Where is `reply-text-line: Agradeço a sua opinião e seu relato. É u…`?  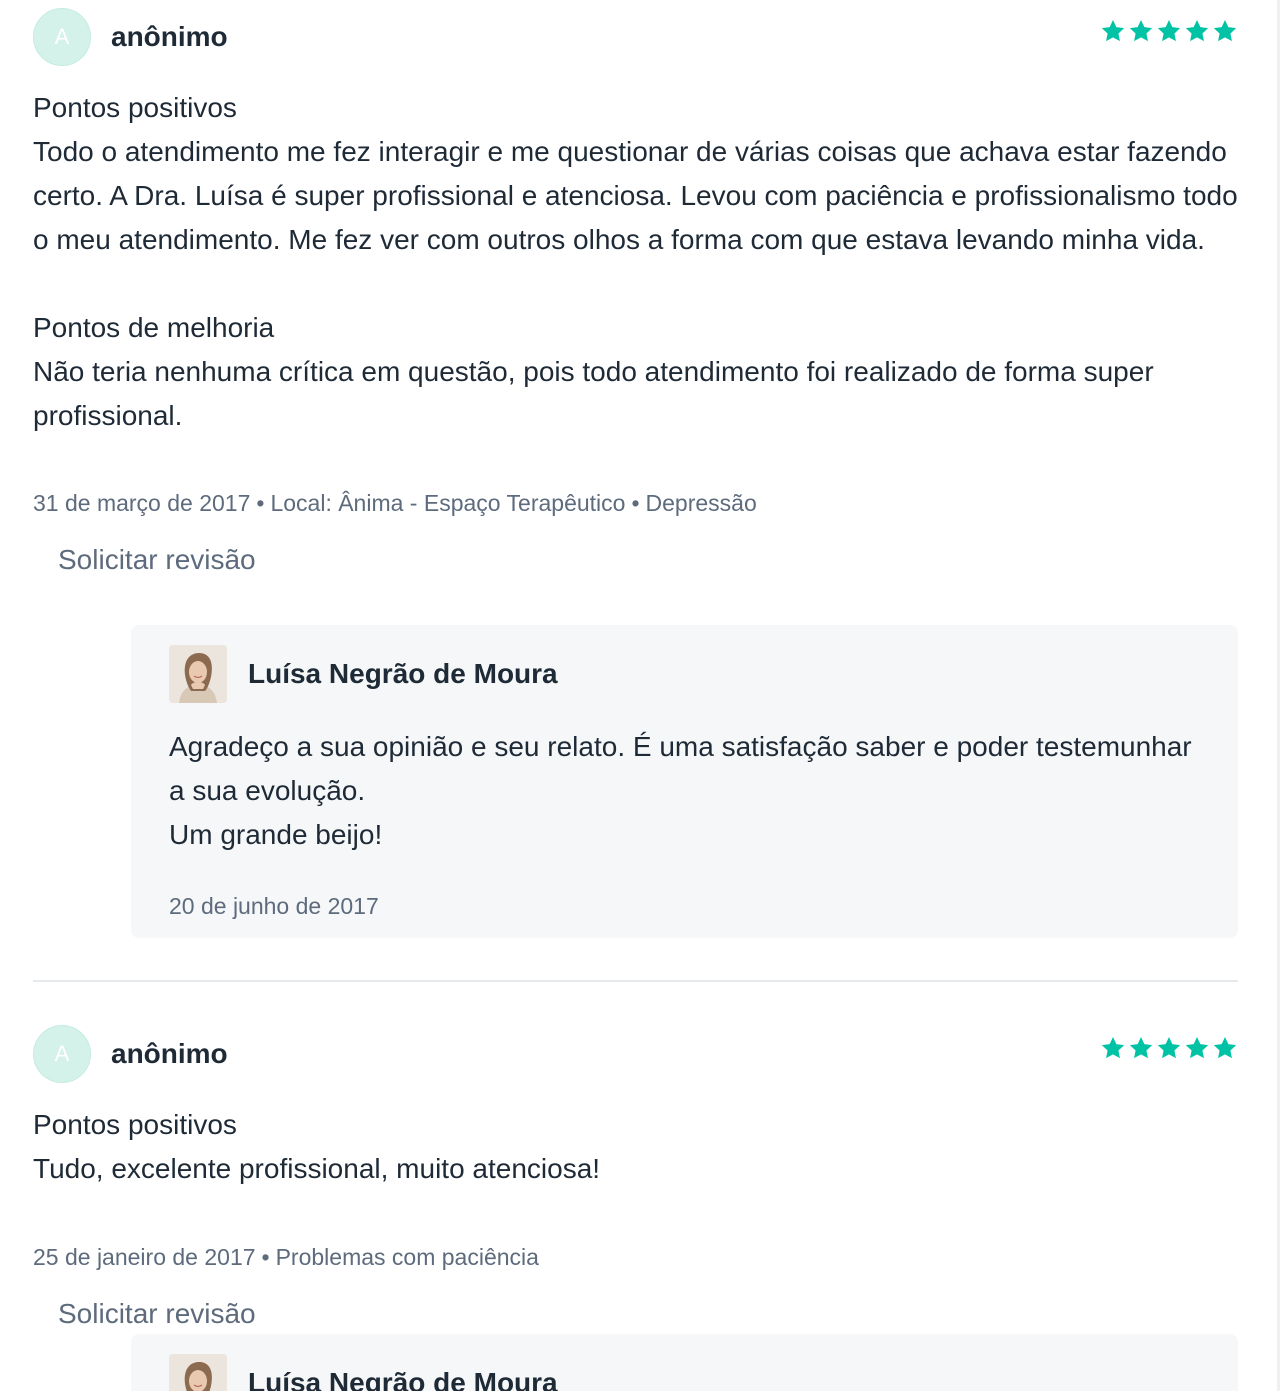
reply-text-line: Agradeço a sua opinião e seu relato. É u… is located at coordinates (680, 768).